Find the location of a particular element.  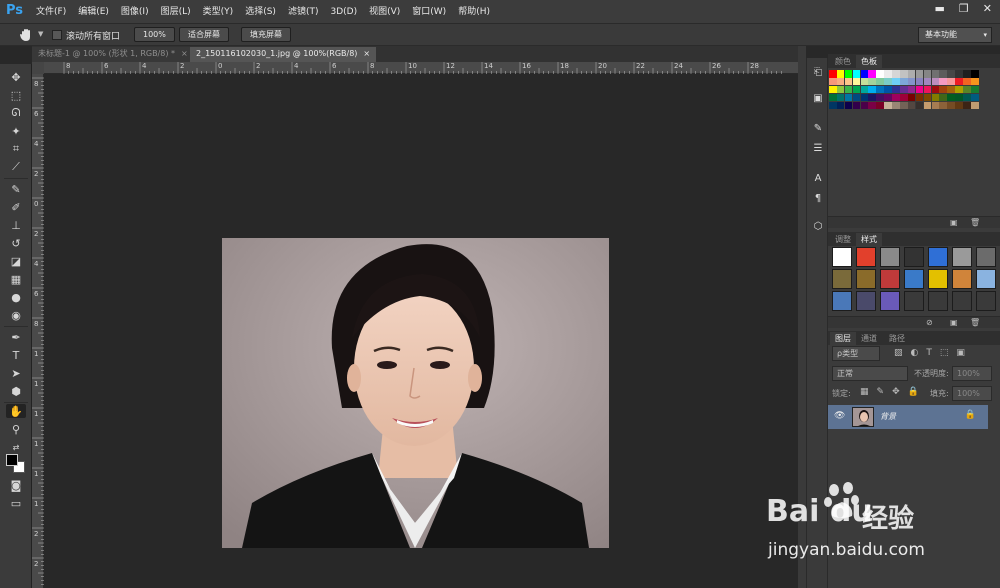

lock-move-icon: ✥ is located at coordinates (896, 392).